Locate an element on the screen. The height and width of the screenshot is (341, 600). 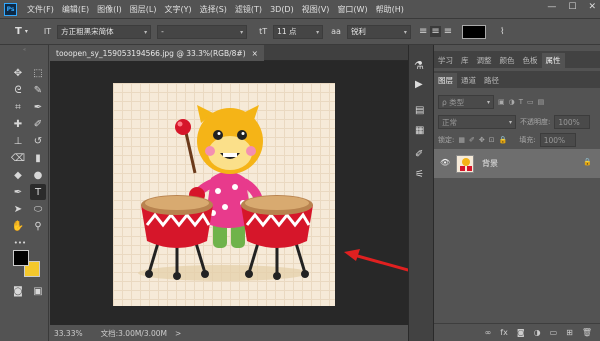
toolbox: « ✥ ⬚ ᘓ ✎ ⌗ ✒ ✚ ✐ ⊥ ↺ ⌫ ▮ ◆ ● ✒ T ➤ ⬭ ✋ ⚲ ••• ◙ ▣ is located at coordinates (24, 193).